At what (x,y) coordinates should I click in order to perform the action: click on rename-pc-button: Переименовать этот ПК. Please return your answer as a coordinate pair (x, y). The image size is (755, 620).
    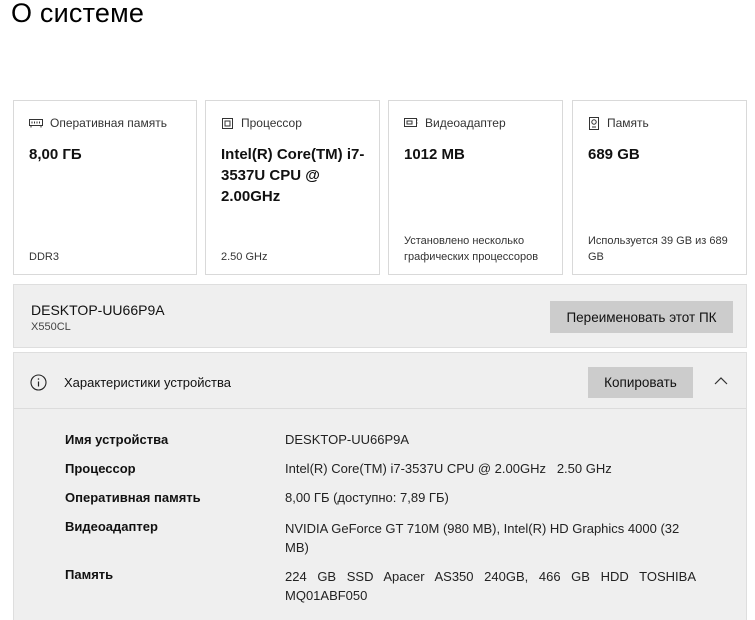
    Looking at the image, I should click on (641, 317).